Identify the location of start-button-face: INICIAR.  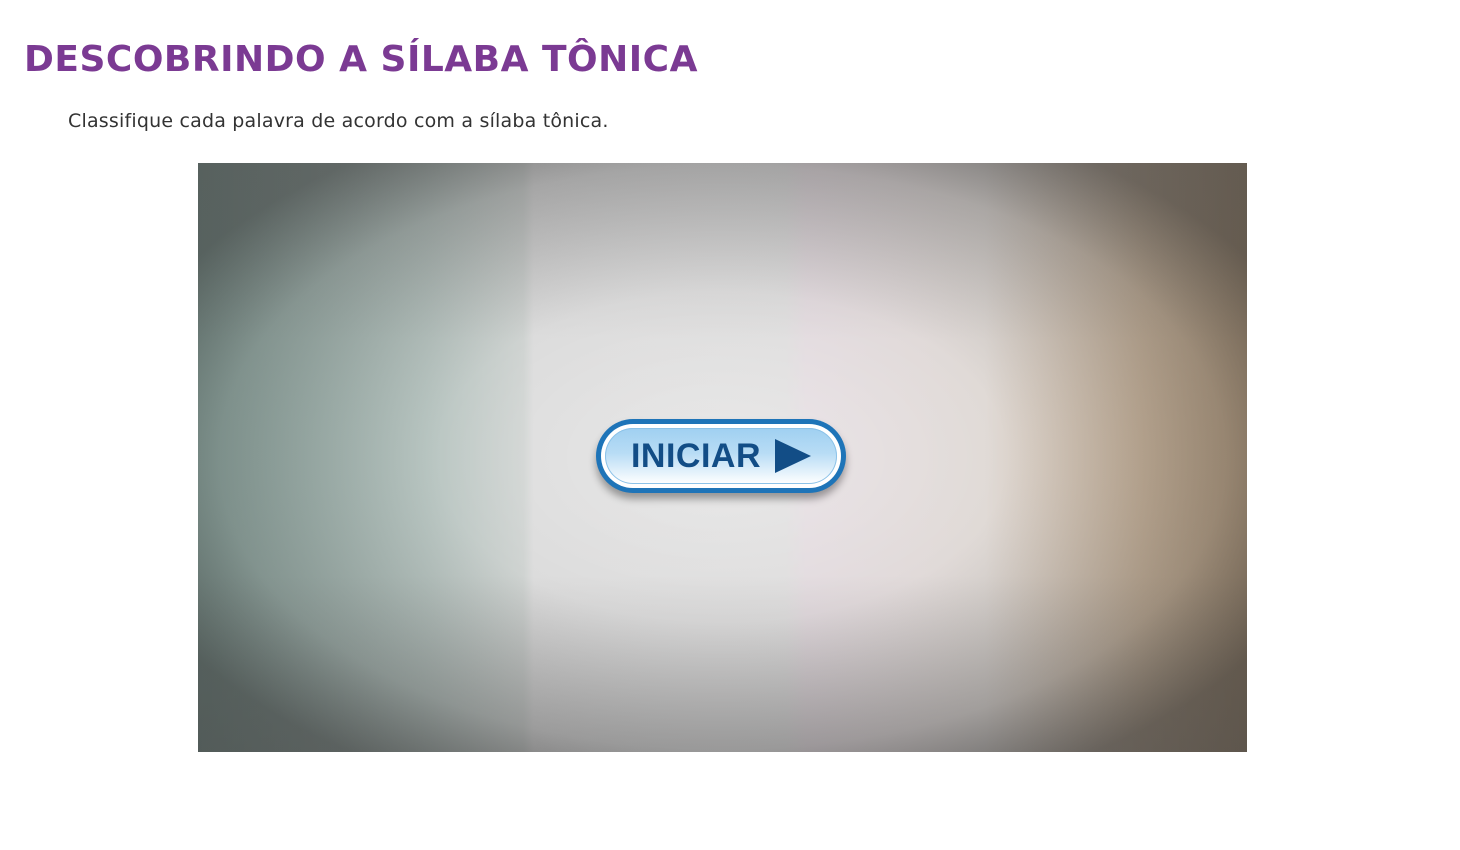
(721, 456).